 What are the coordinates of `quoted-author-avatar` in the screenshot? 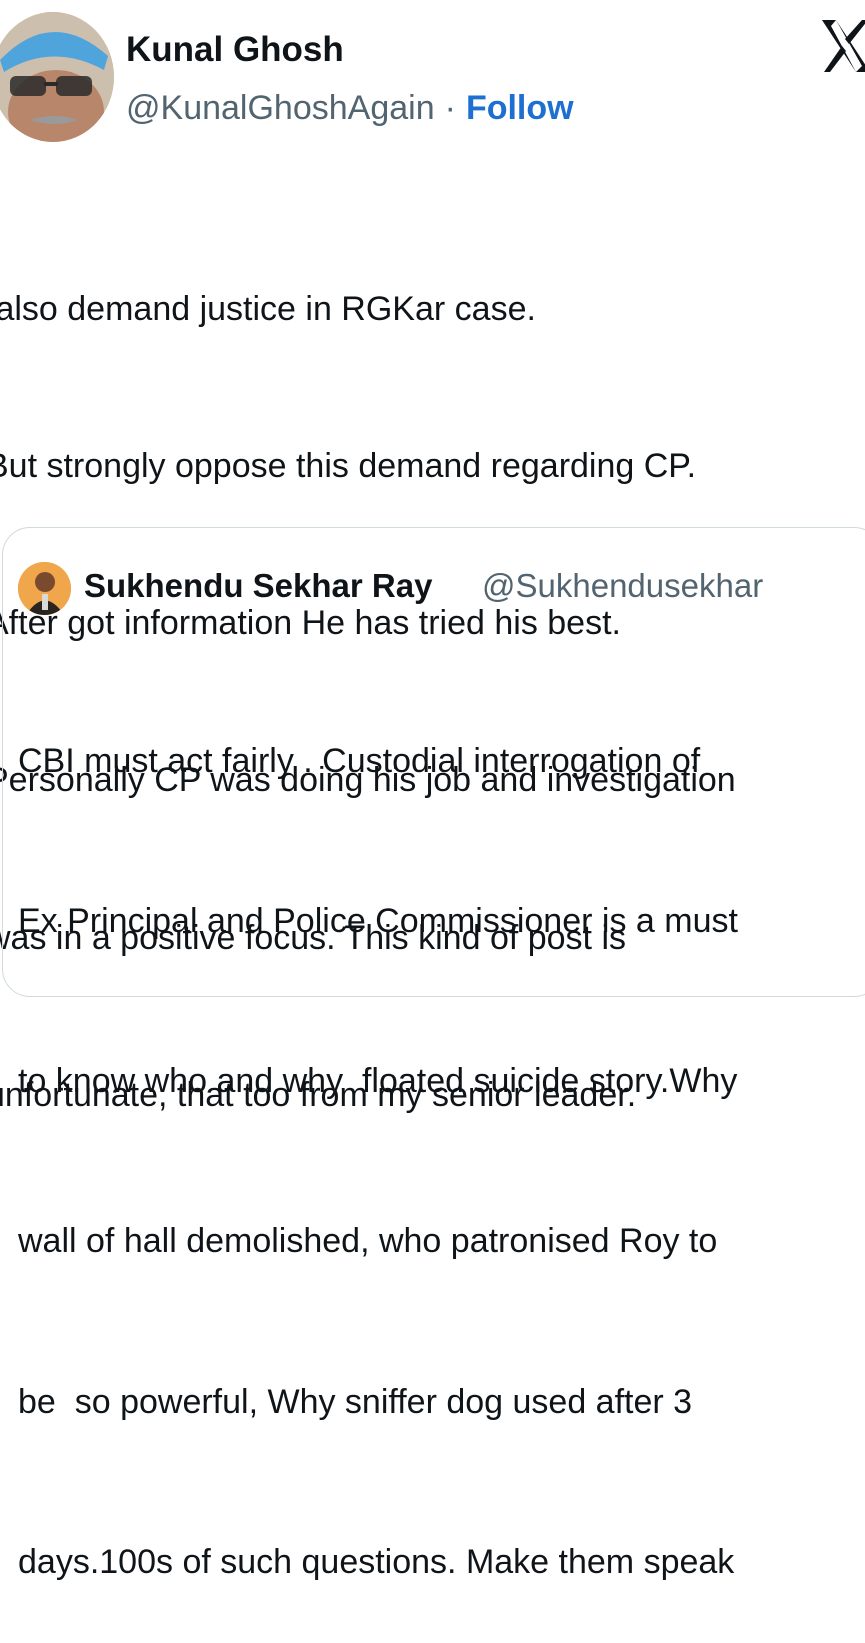 It's located at (44, 588).